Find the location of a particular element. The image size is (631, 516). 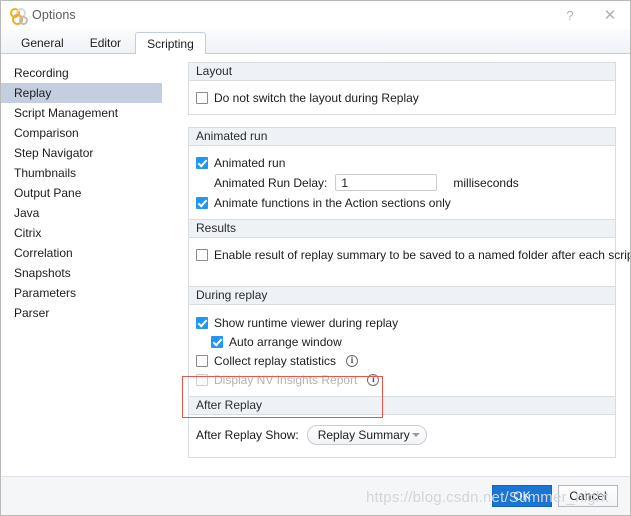

label-collect-replay-statistics: Collect replay statistics is located at coordinates (275, 360).